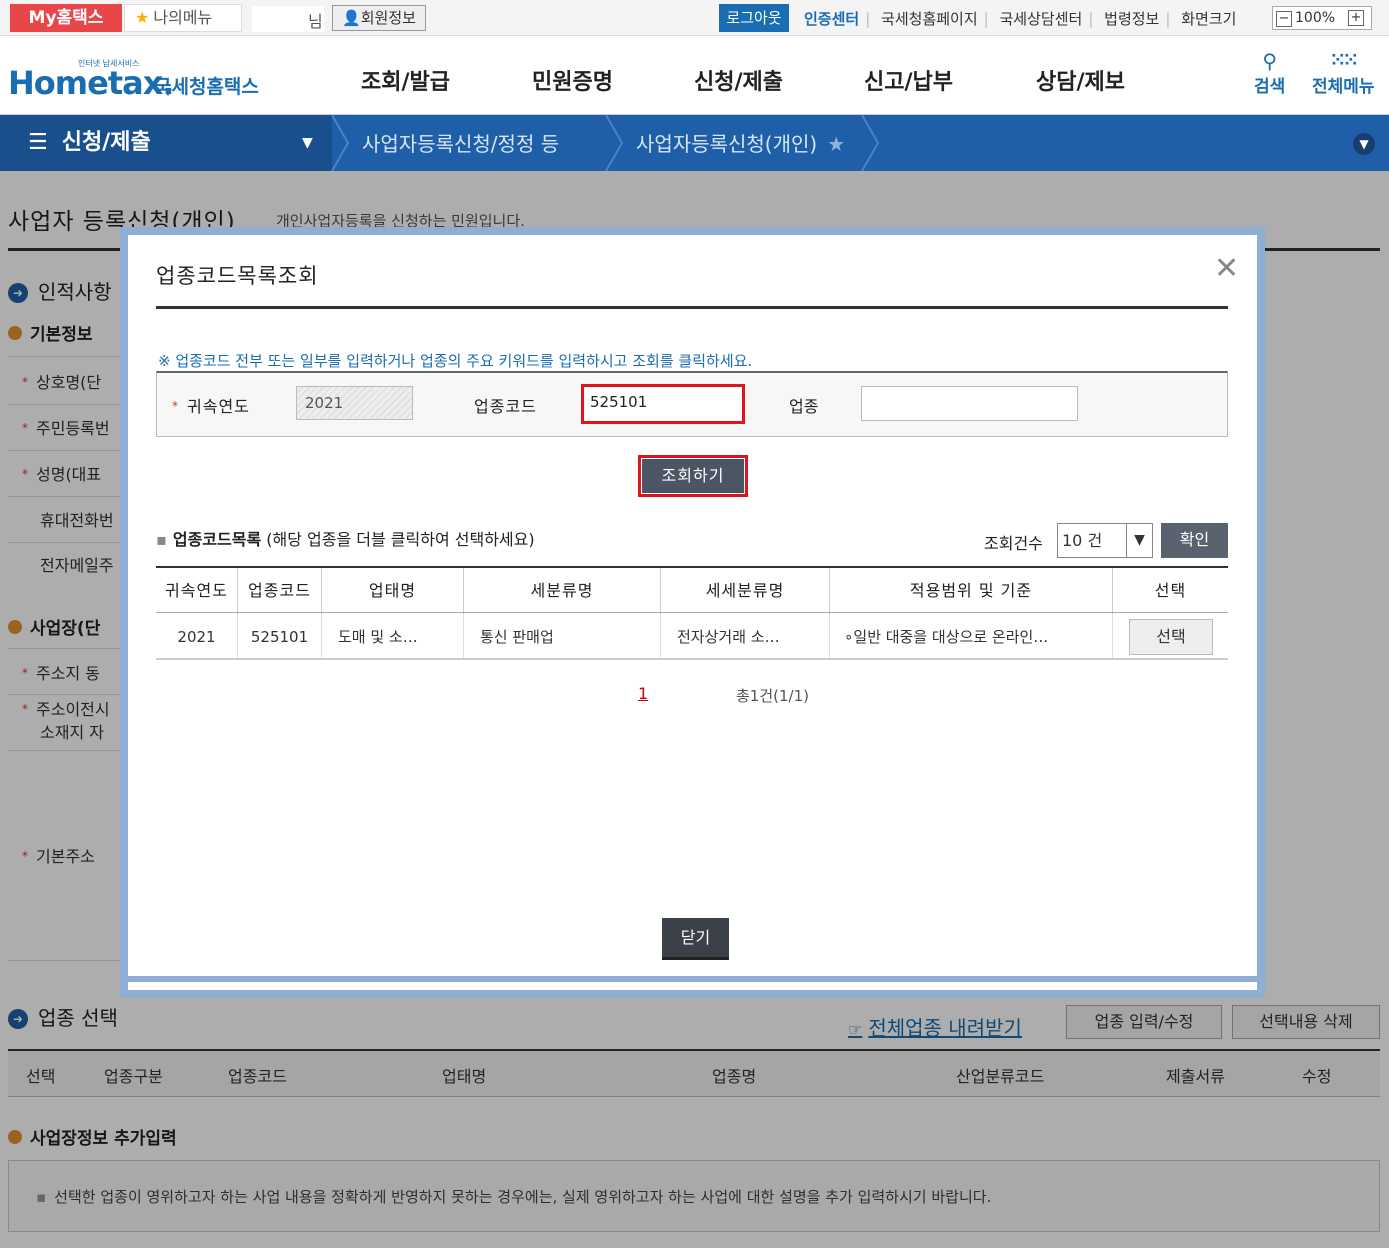 The image size is (1389, 1248). Describe the element at coordinates (738, 80) in the screenshot. I see `nav-application: 신청/제출` at that location.